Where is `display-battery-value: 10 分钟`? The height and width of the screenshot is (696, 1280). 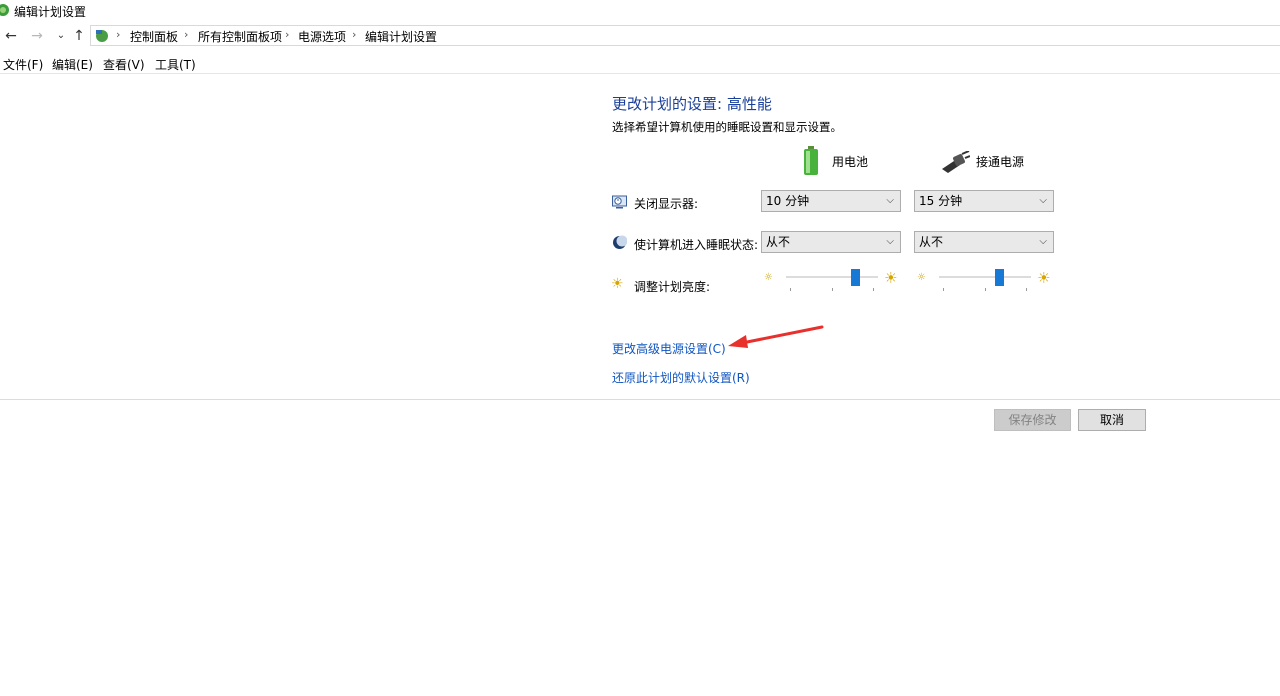 display-battery-value: 10 分钟 is located at coordinates (788, 201).